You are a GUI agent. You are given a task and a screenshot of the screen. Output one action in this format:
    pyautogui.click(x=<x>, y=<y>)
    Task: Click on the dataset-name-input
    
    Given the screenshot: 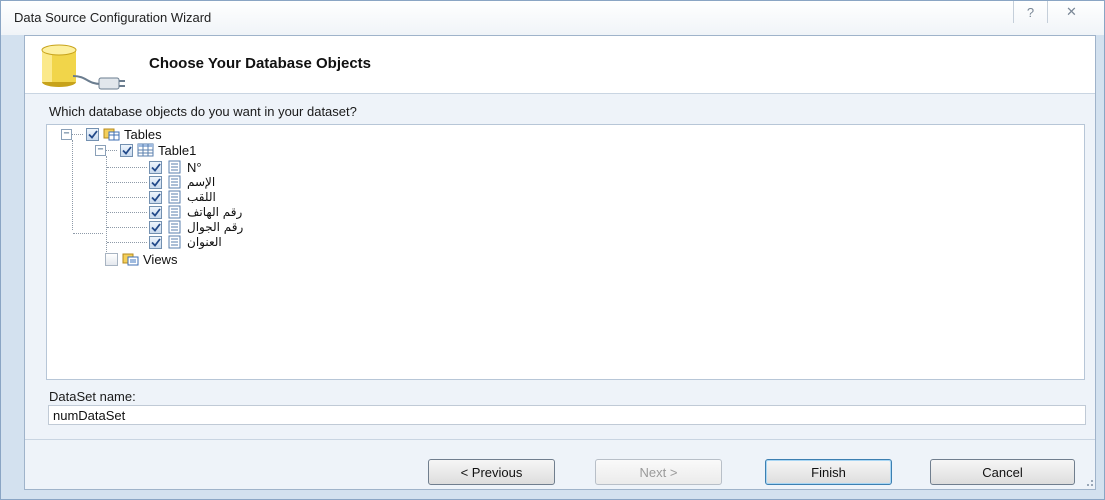 What is the action you would take?
    pyautogui.click(x=567, y=415)
    